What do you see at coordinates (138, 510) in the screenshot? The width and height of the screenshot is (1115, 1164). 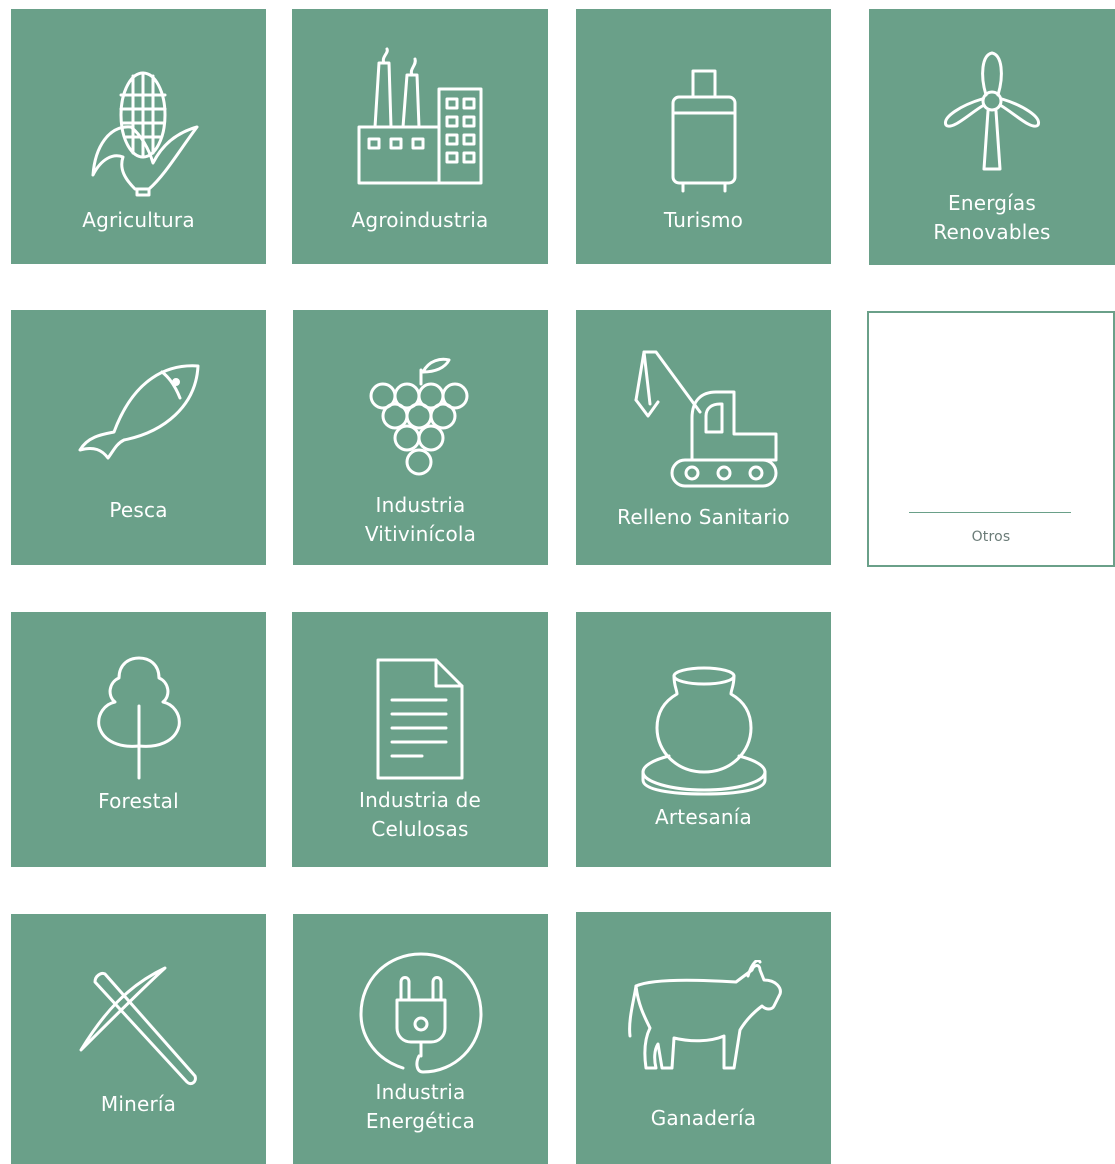 I see `tile-label: Pesca` at bounding box center [138, 510].